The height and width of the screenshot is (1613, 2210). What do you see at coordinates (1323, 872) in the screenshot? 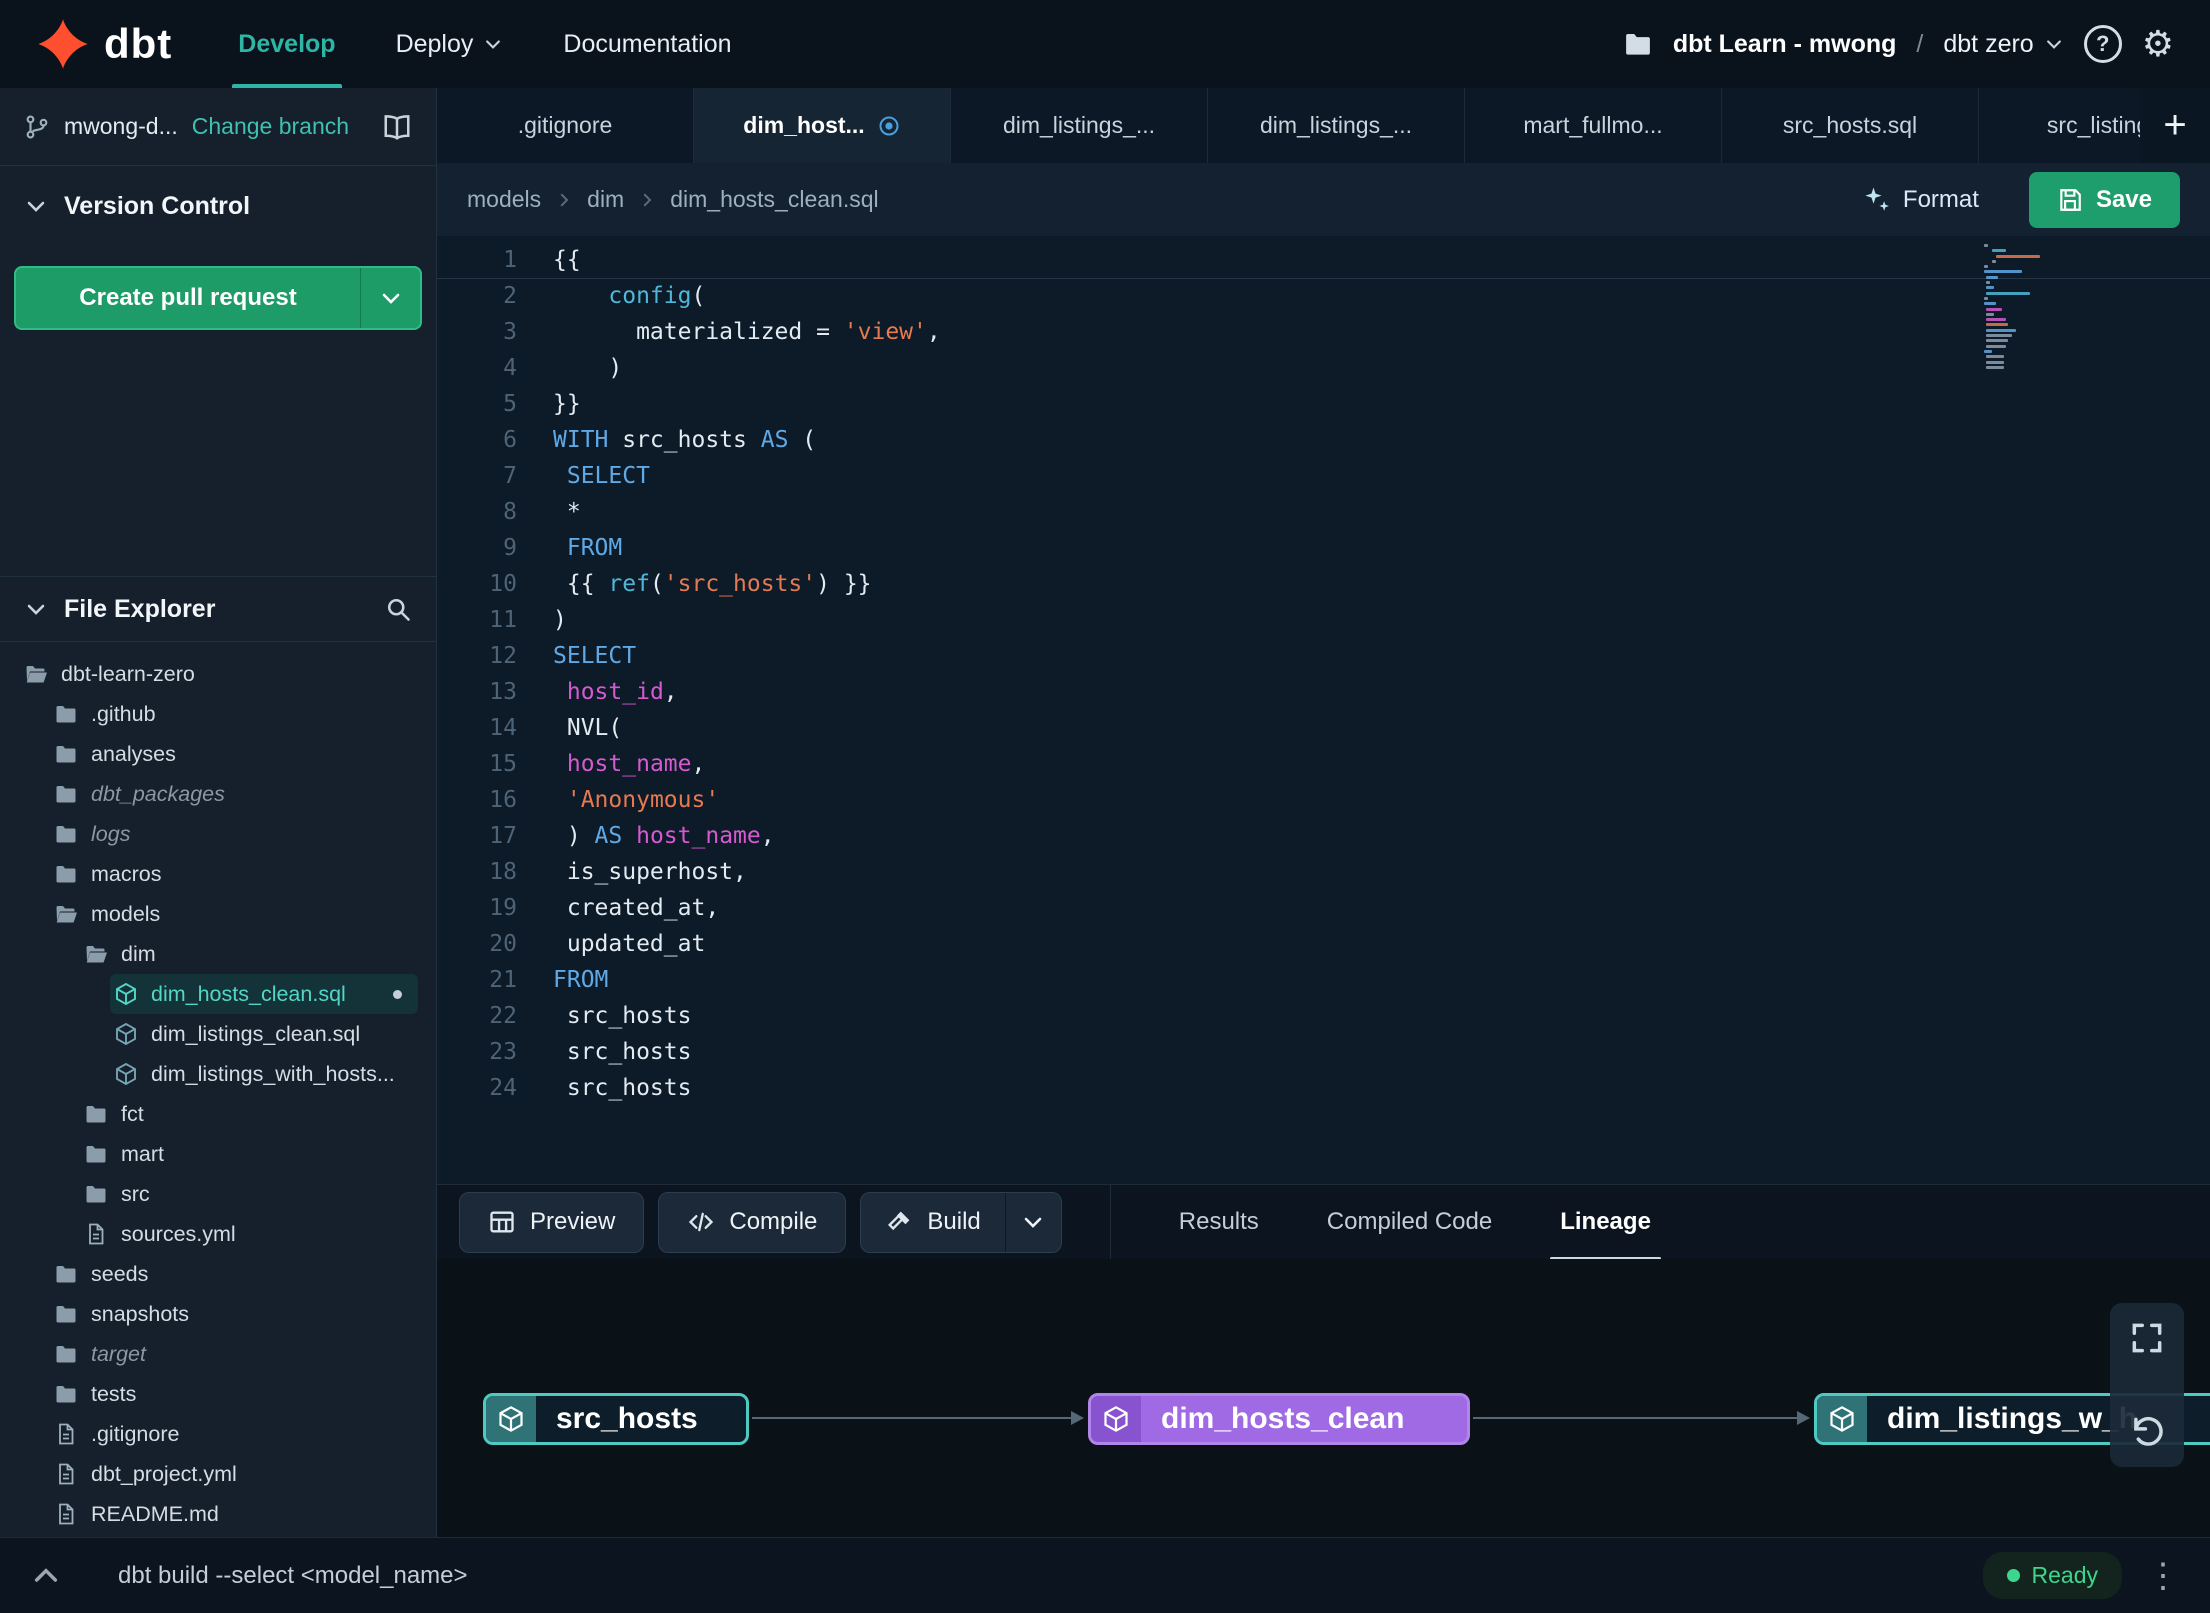
I see `code-line-18: 18 is_superhost,` at bounding box center [1323, 872].